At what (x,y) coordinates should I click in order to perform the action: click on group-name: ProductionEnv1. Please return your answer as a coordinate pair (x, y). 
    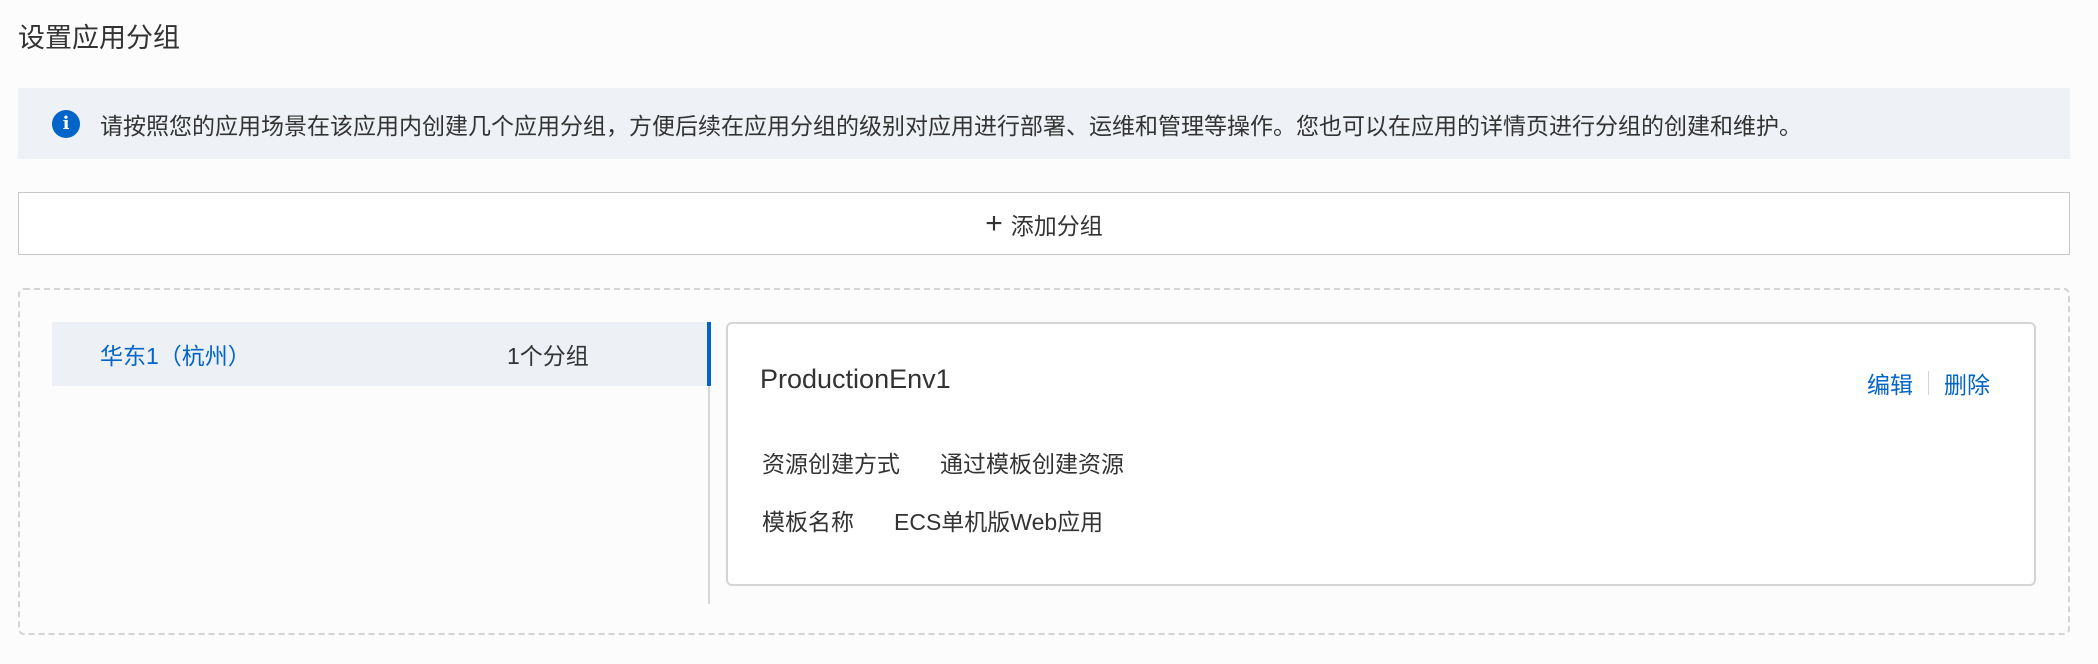
    Looking at the image, I should click on (855, 379).